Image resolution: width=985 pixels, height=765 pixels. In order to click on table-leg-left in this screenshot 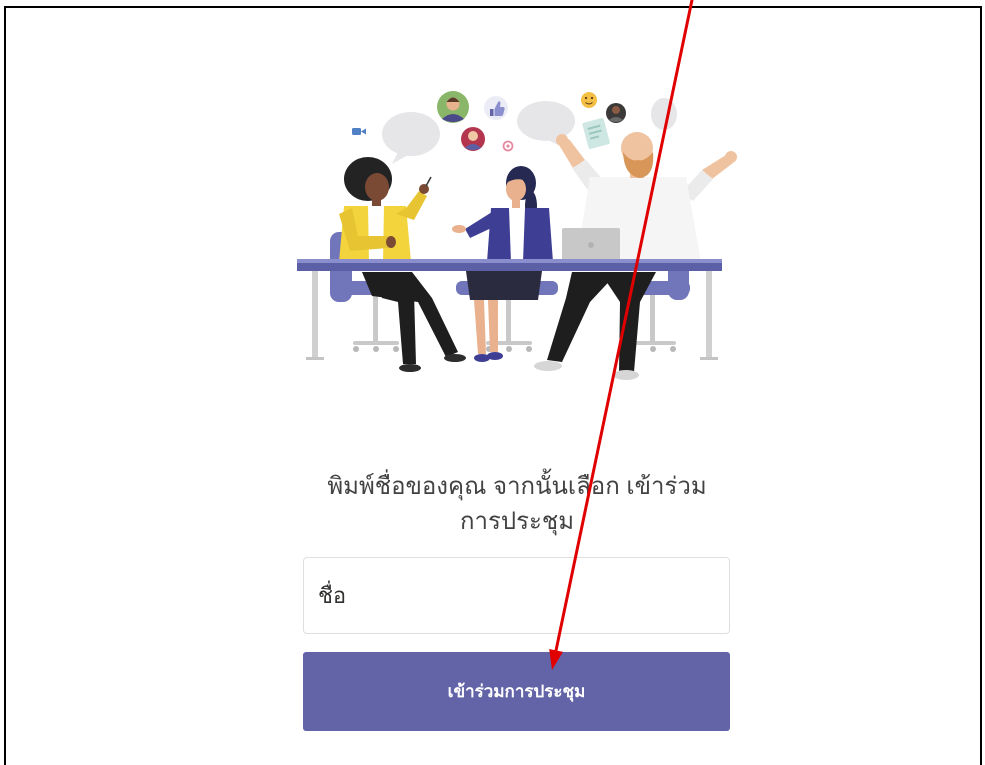, I will do `click(315, 315)`.